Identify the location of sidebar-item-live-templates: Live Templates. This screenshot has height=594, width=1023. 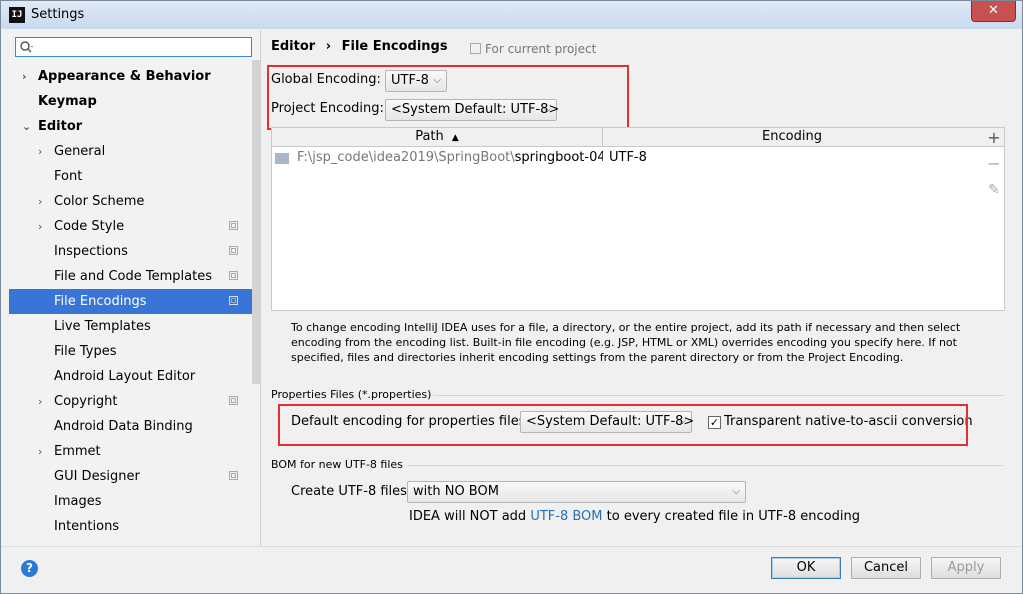
(130, 326).